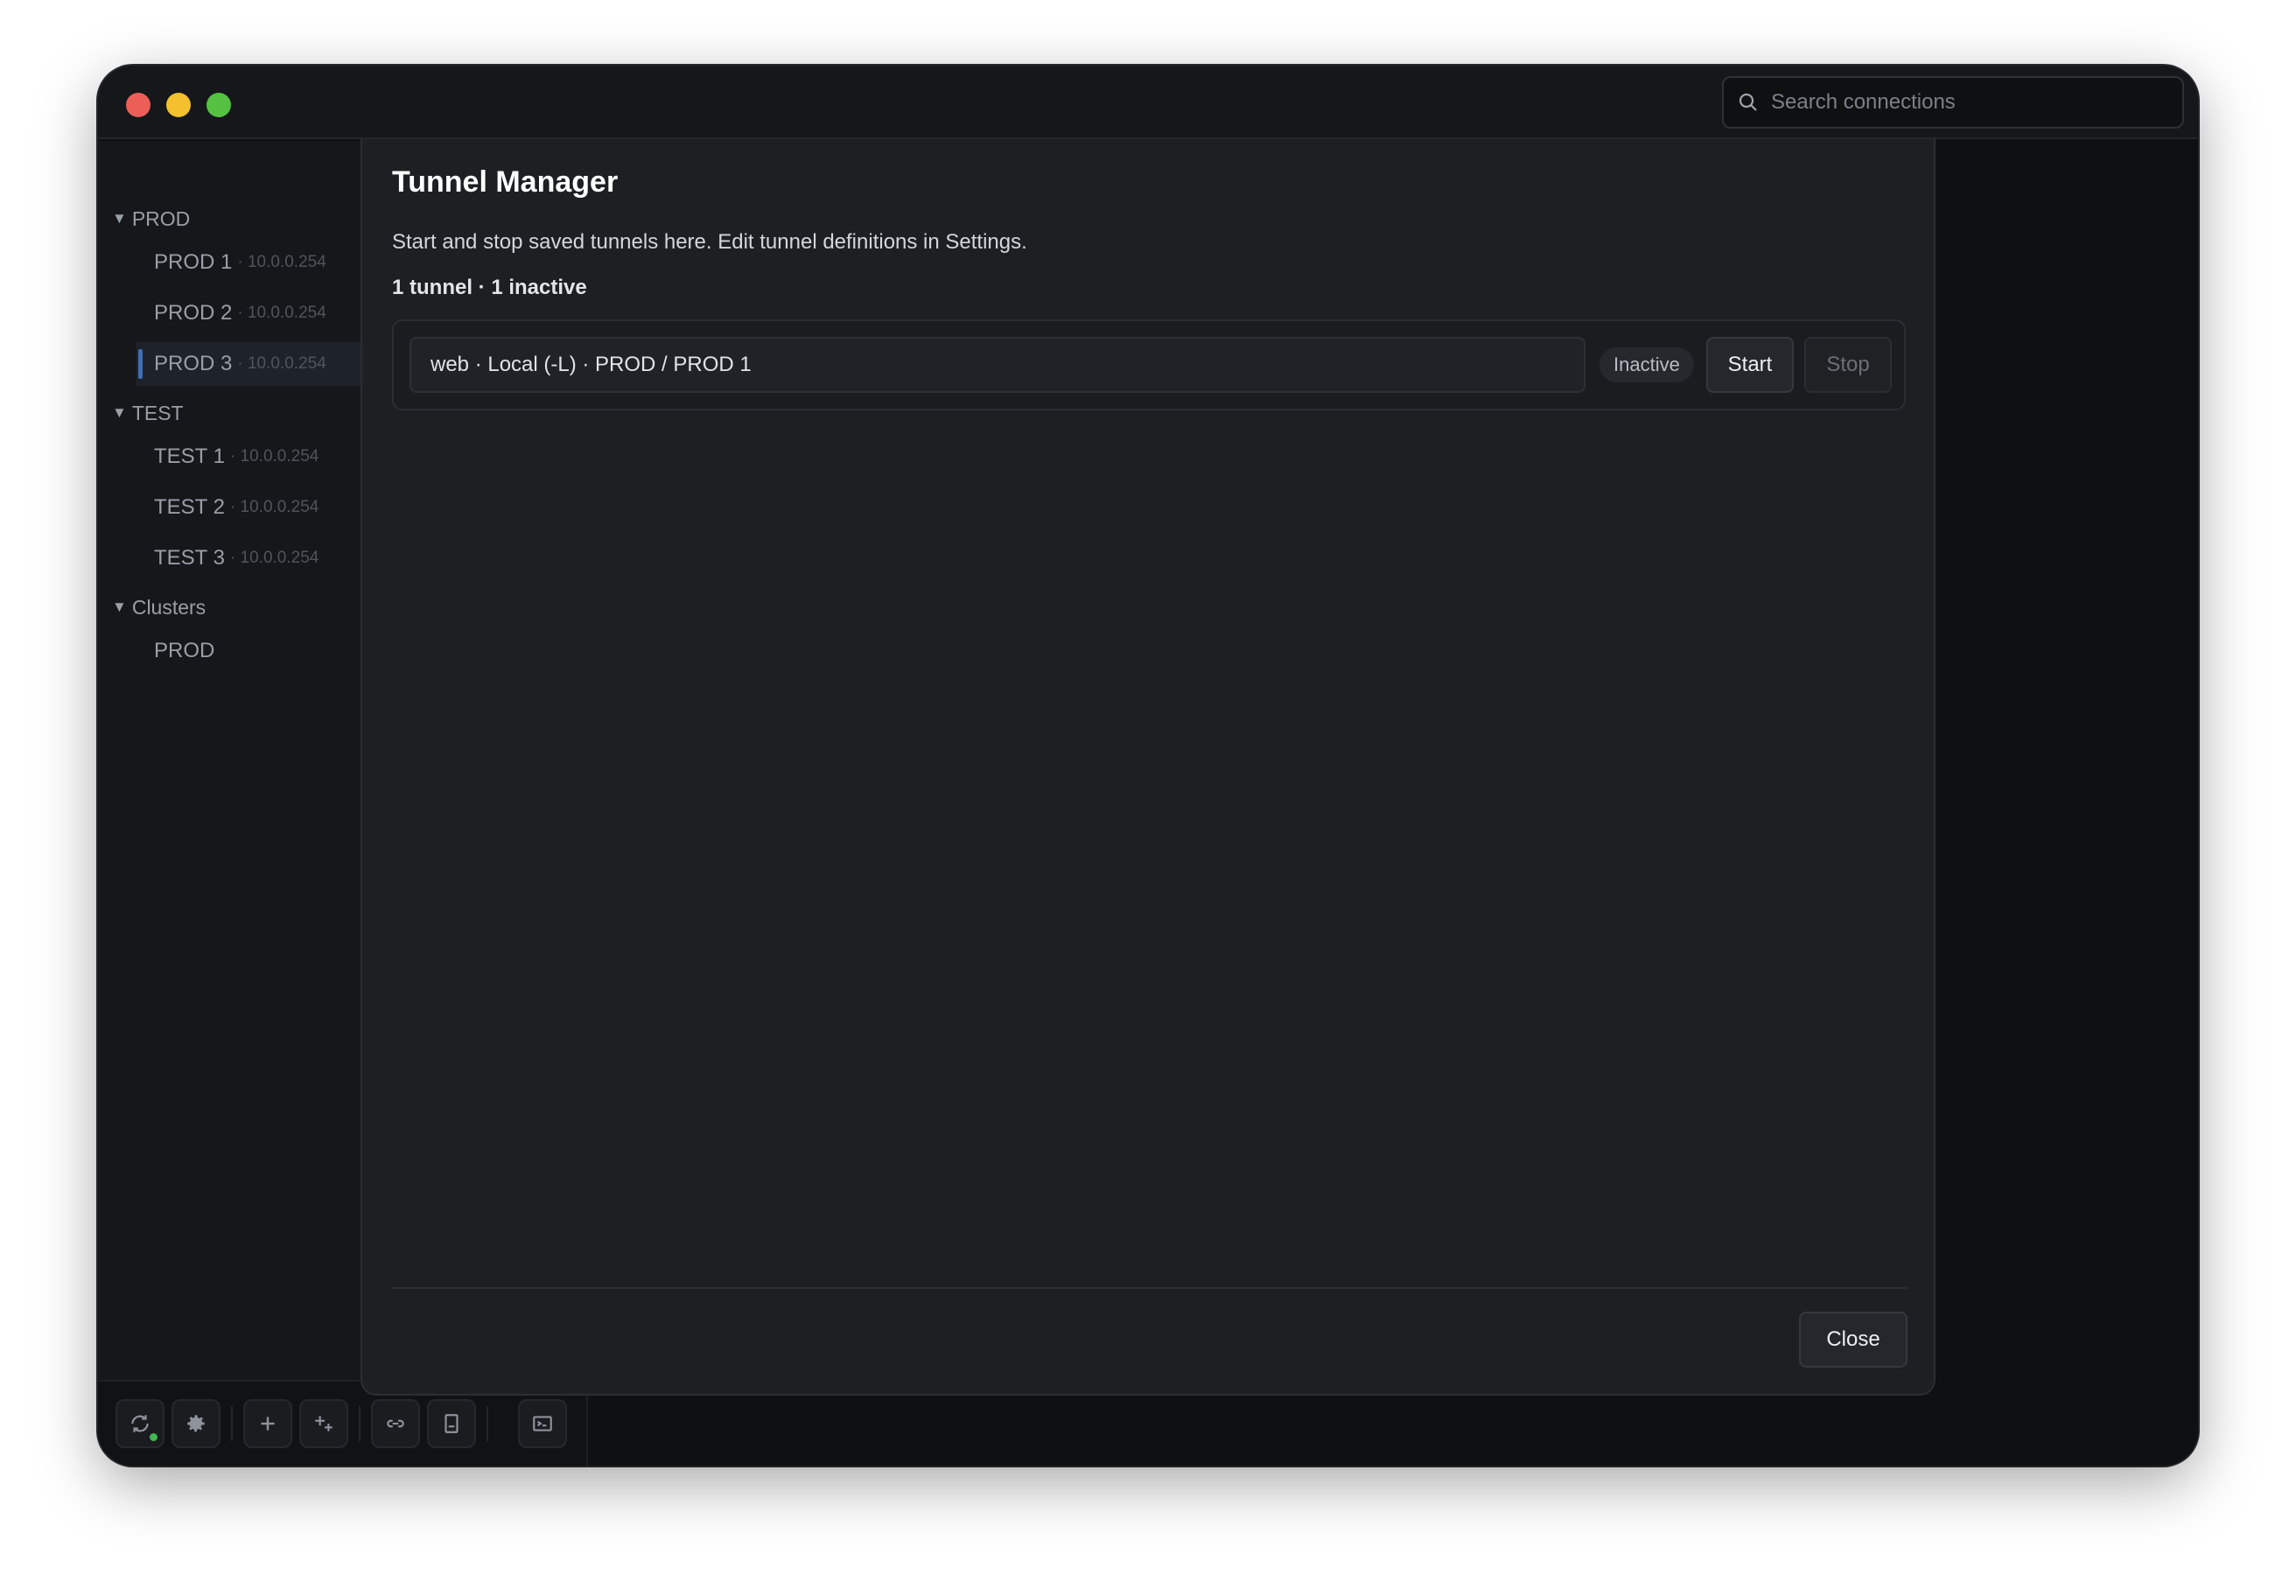  I want to click on tunnels-button, so click(395, 1423).